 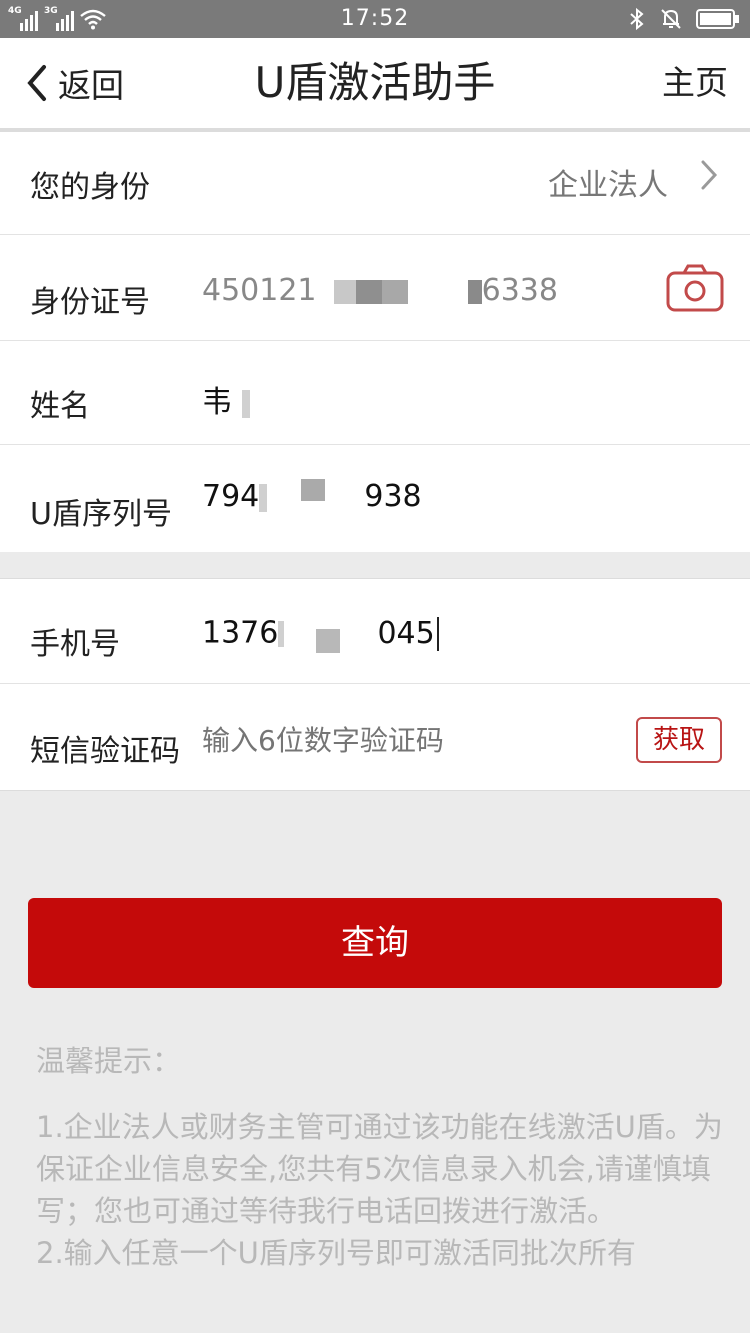 I want to click on fetch-code-button: 获取, so click(x=679, y=740).